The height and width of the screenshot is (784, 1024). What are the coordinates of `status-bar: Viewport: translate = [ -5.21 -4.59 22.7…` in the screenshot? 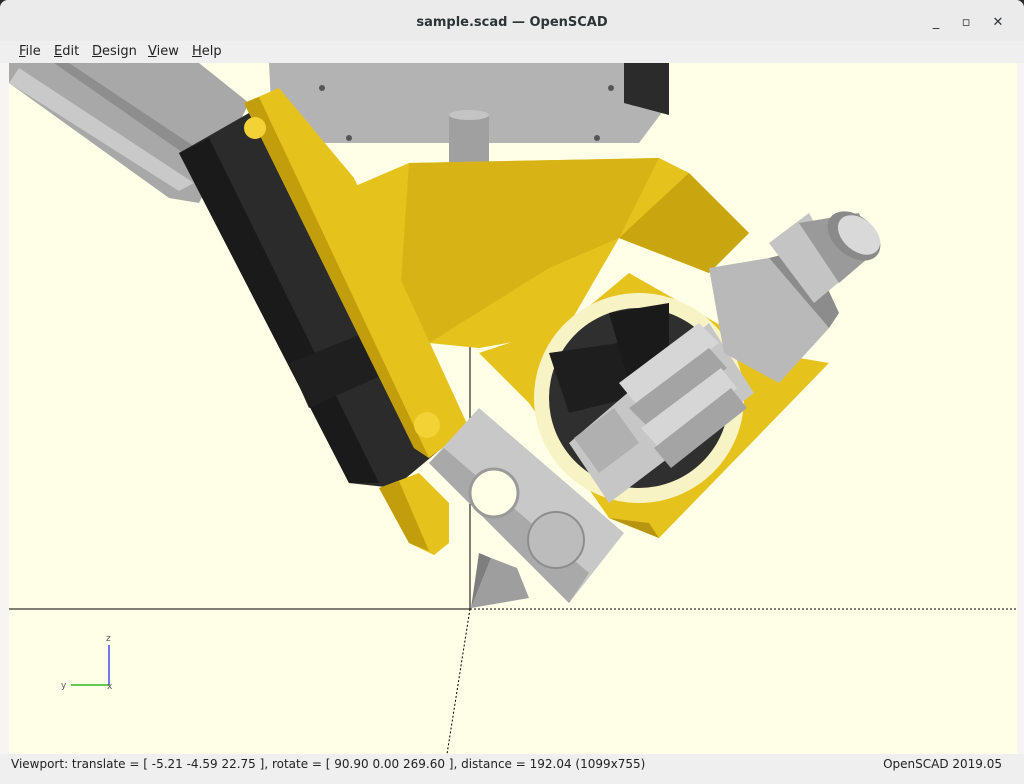 It's located at (512, 769).